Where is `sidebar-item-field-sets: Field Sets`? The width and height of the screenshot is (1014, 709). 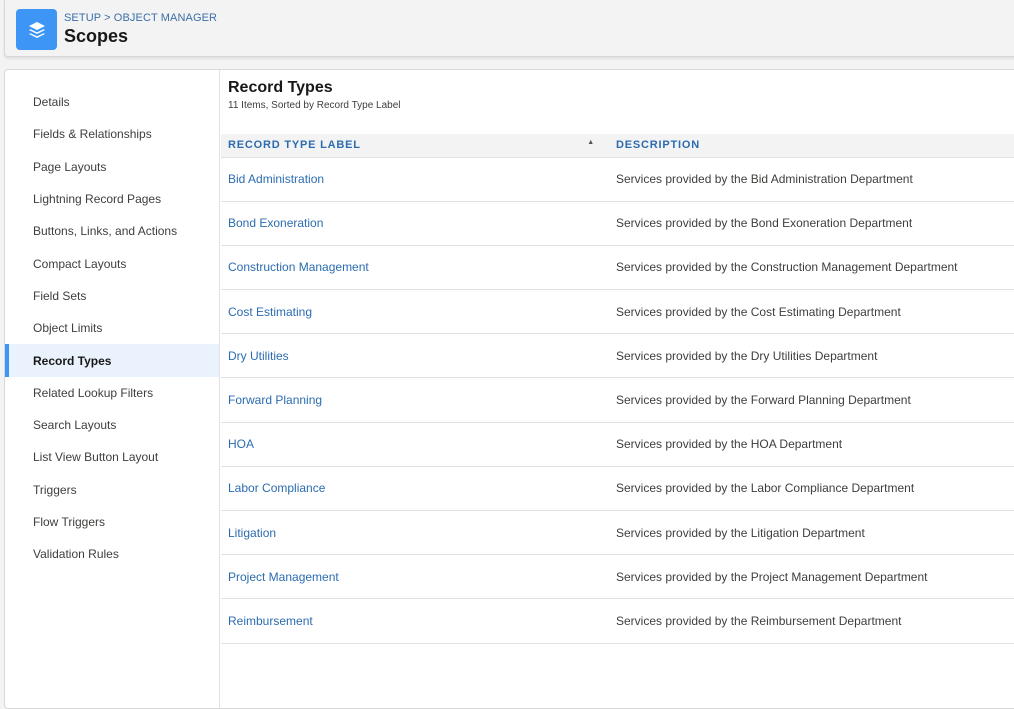 sidebar-item-field-sets: Field Sets is located at coordinates (112, 296).